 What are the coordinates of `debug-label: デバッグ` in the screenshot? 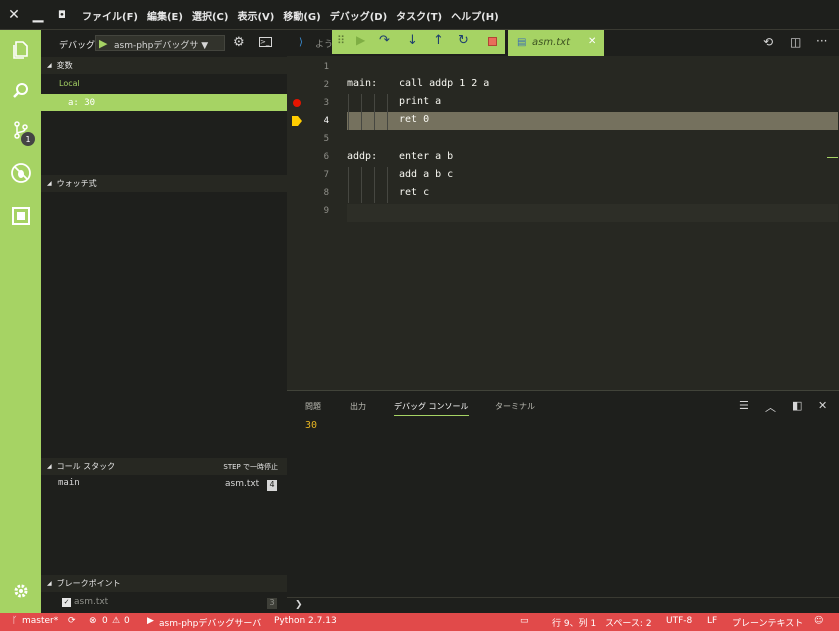 It's located at (77, 46).